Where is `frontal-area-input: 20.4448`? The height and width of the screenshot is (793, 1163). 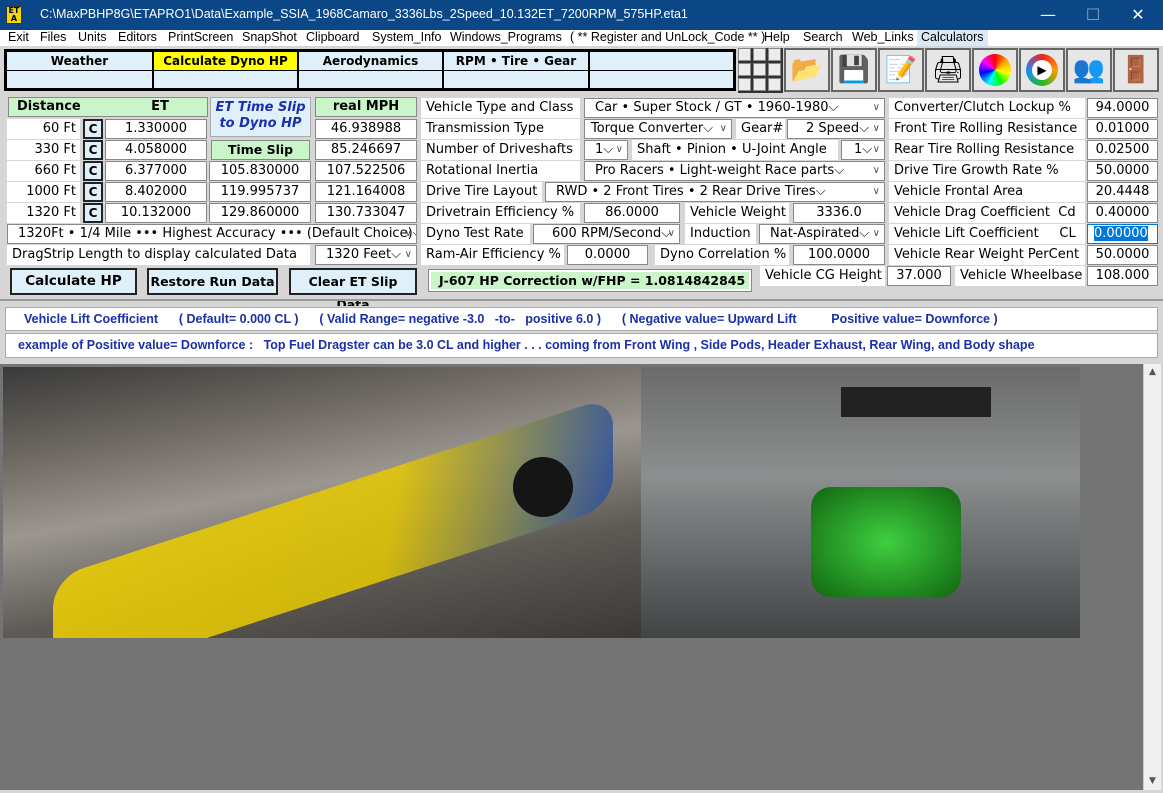 frontal-area-input: 20.4448 is located at coordinates (1122, 192).